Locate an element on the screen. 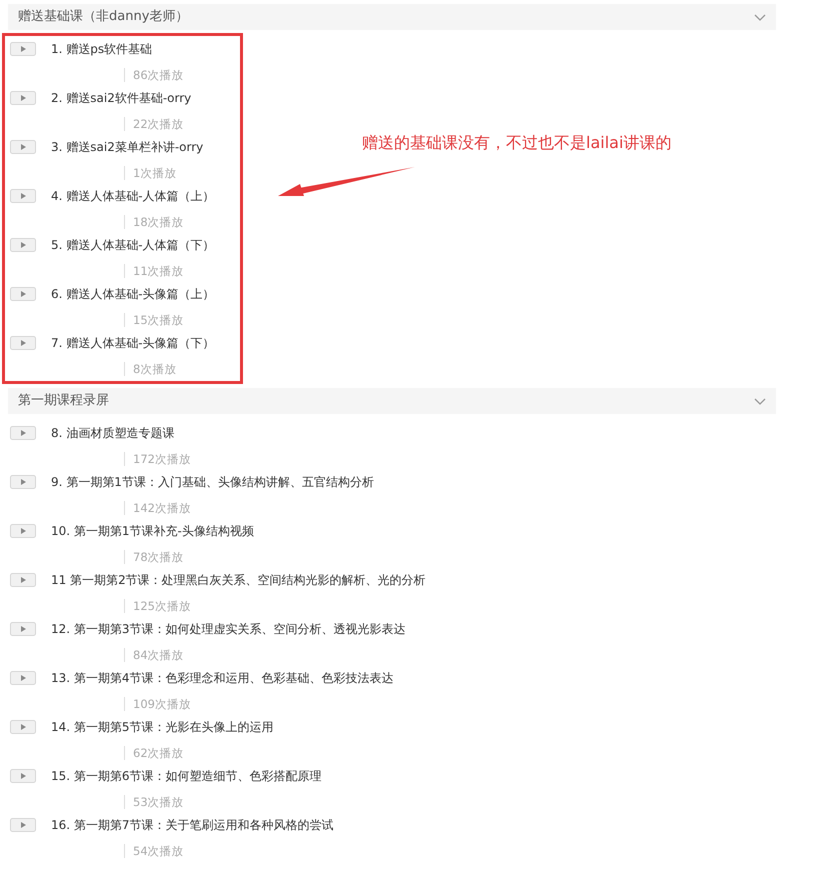 Image resolution: width=821 pixels, height=869 pixels. play-count: 109次播放 is located at coordinates (157, 704).